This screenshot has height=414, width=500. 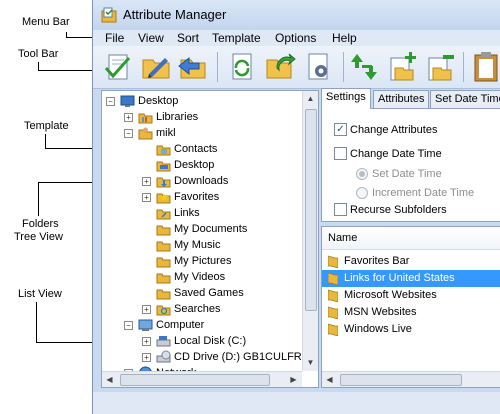 What do you see at coordinates (440, 67) in the screenshot?
I see `remove-folder-icon` at bounding box center [440, 67].